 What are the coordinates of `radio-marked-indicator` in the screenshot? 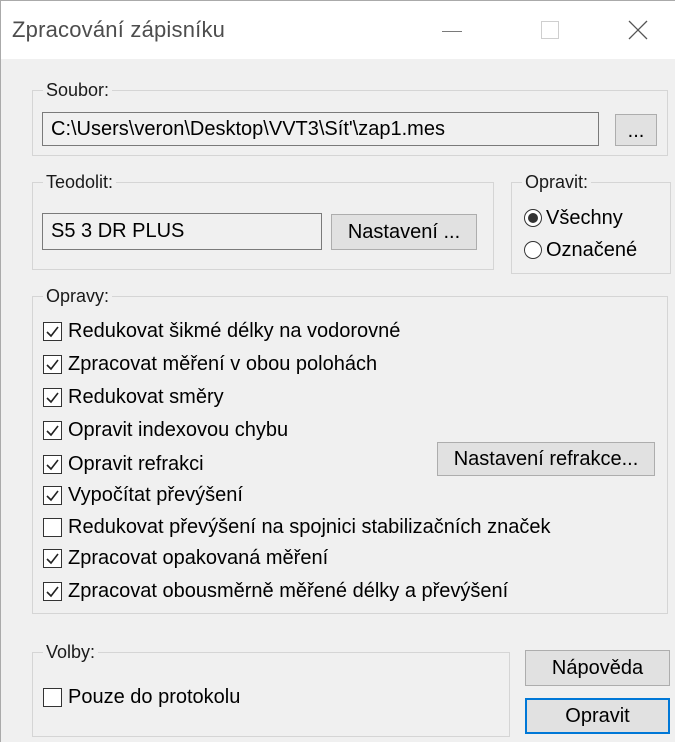 It's located at (533, 250).